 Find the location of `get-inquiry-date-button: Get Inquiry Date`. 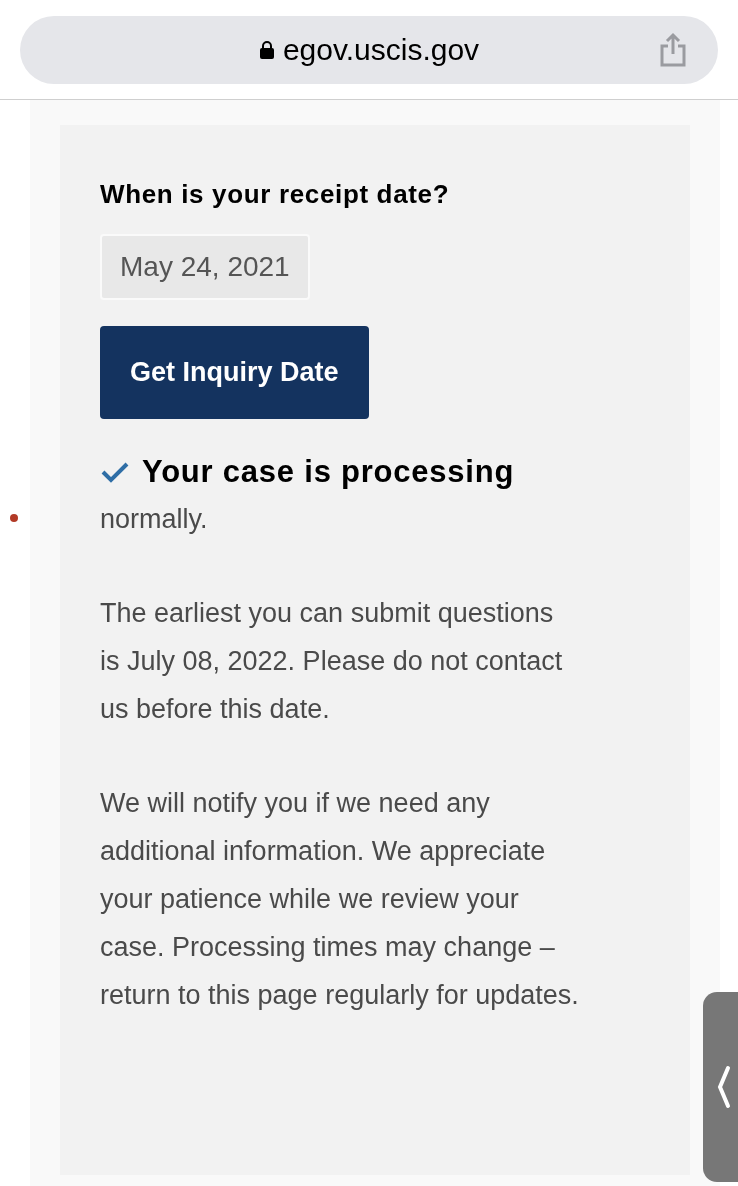

get-inquiry-date-button: Get Inquiry Date is located at coordinates (234, 372).